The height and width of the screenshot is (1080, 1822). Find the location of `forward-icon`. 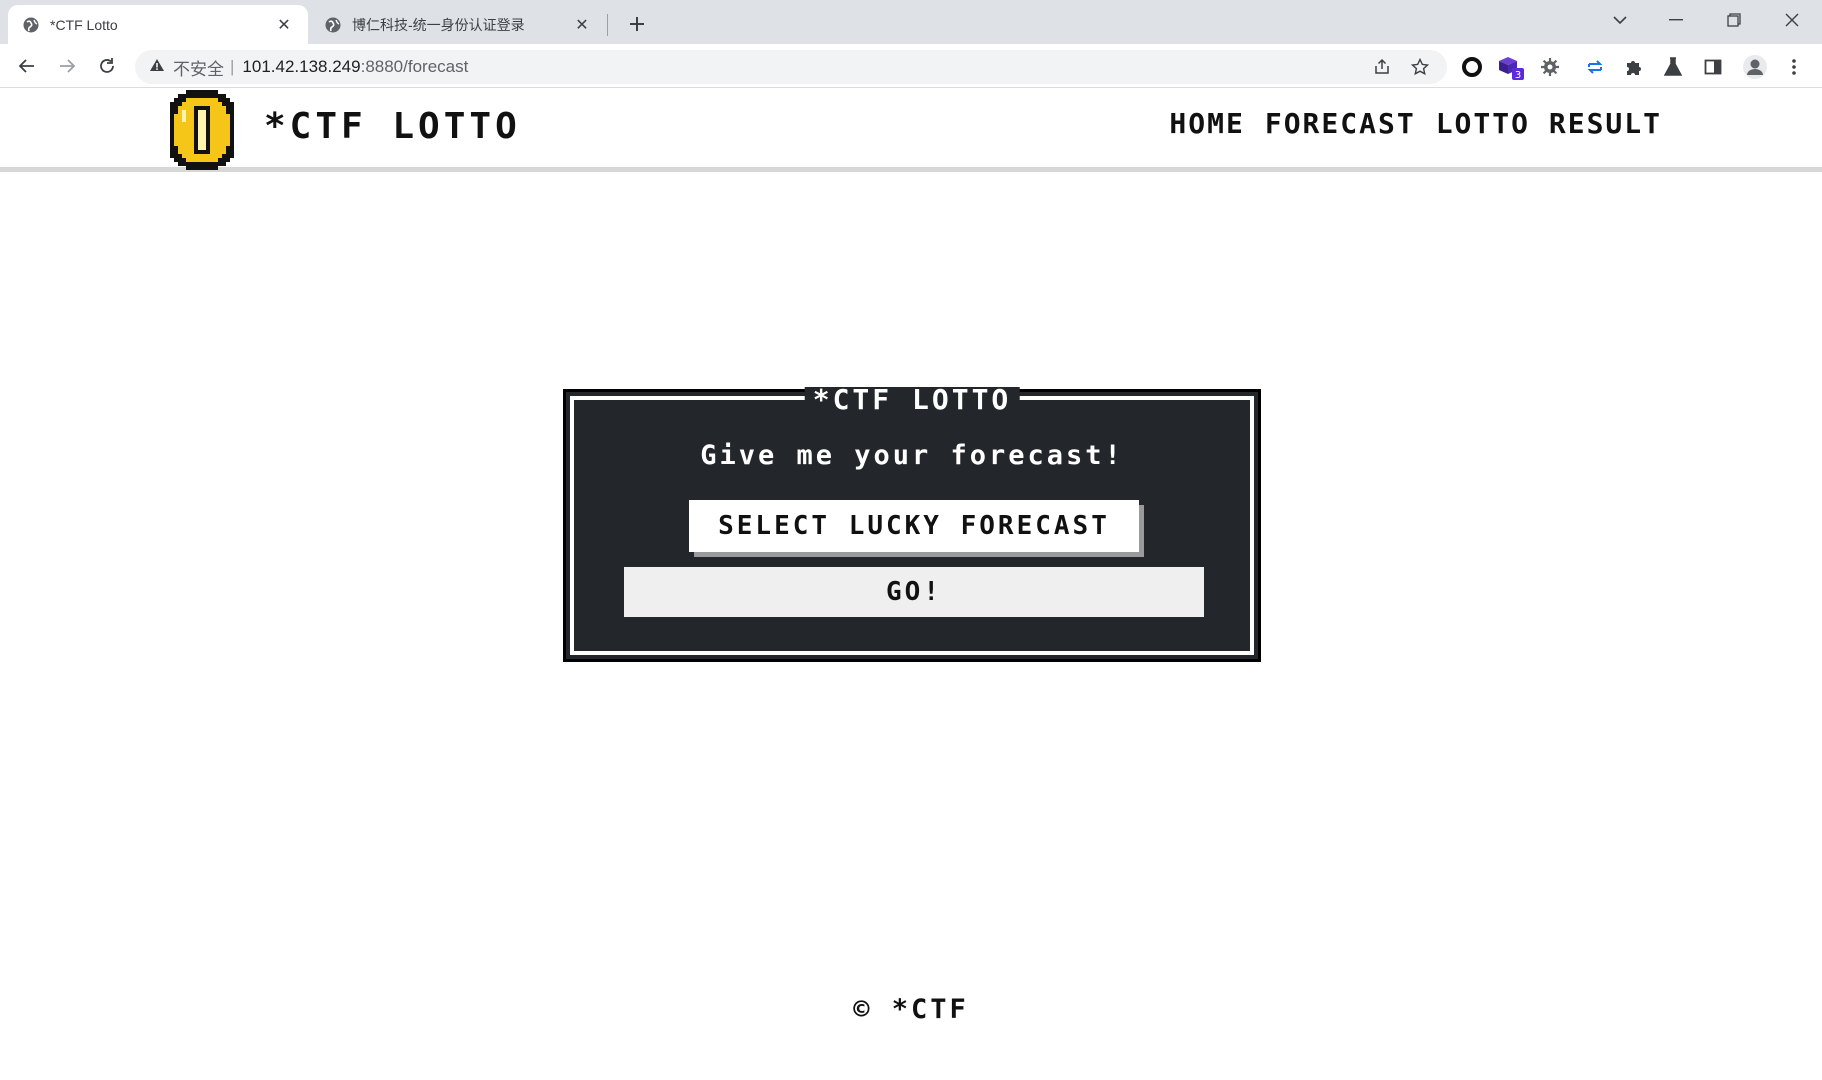

forward-icon is located at coordinates (67, 66).